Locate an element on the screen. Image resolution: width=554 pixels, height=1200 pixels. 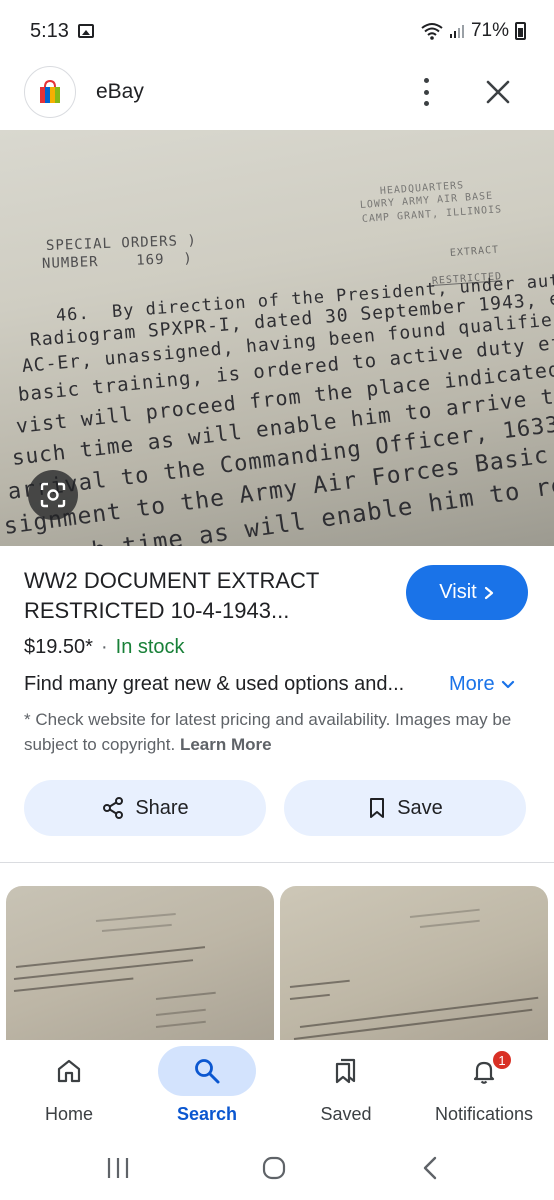
system-navigation-bar is located at coordinates (277, 1170).